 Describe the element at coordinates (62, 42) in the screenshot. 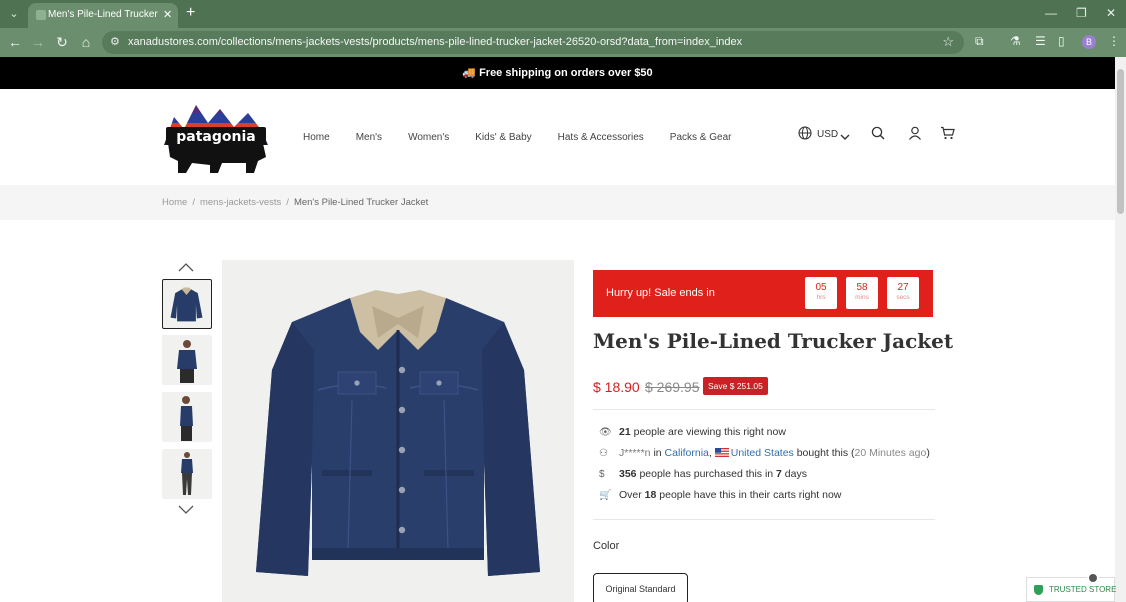

I see `reload-icon: ↻` at that location.